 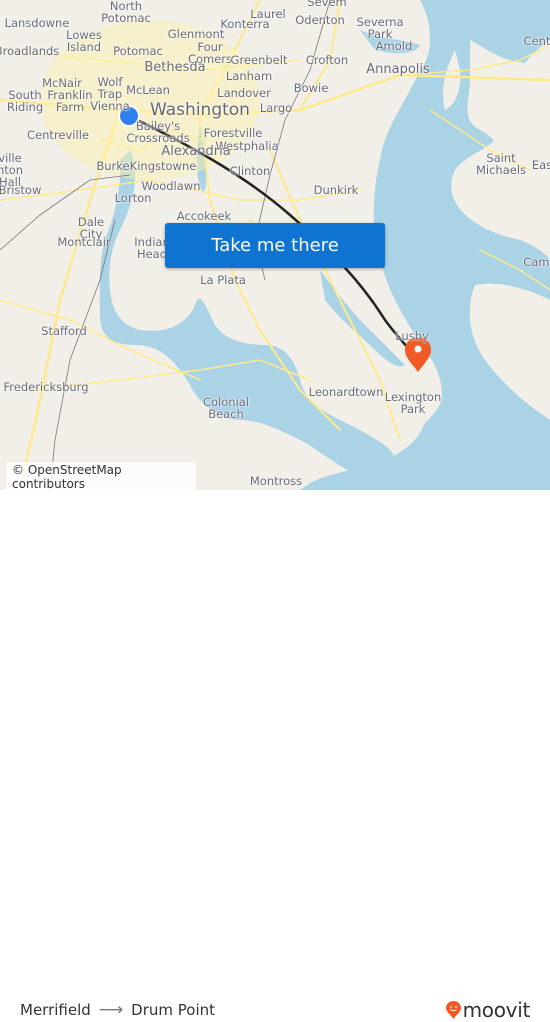 I want to click on place-label: Lorton, so click(x=133, y=198).